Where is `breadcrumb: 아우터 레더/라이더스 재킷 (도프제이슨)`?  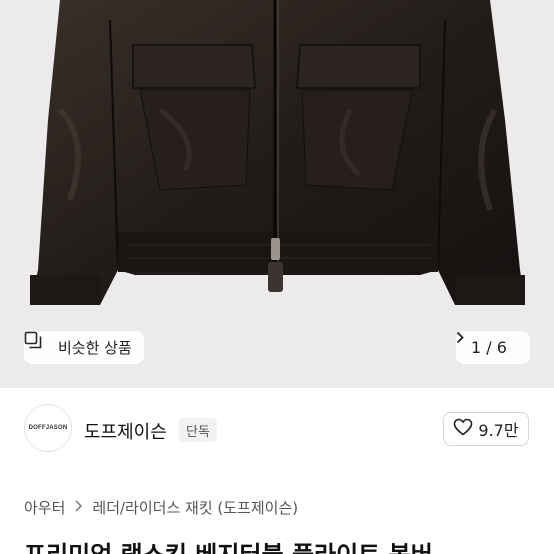
breadcrumb: 아우터 레더/라이더스 재킷 (도프제이슨) is located at coordinates (161, 507).